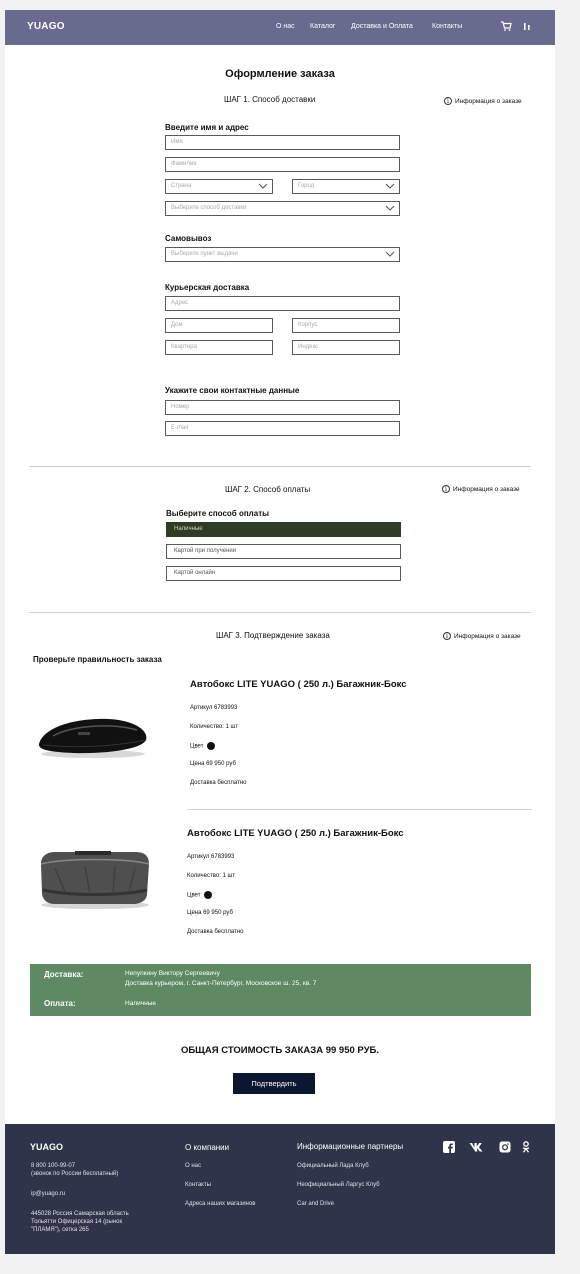 The width and height of the screenshot is (580, 1274). I want to click on footer-company-heading: О компании, so click(207, 1147).